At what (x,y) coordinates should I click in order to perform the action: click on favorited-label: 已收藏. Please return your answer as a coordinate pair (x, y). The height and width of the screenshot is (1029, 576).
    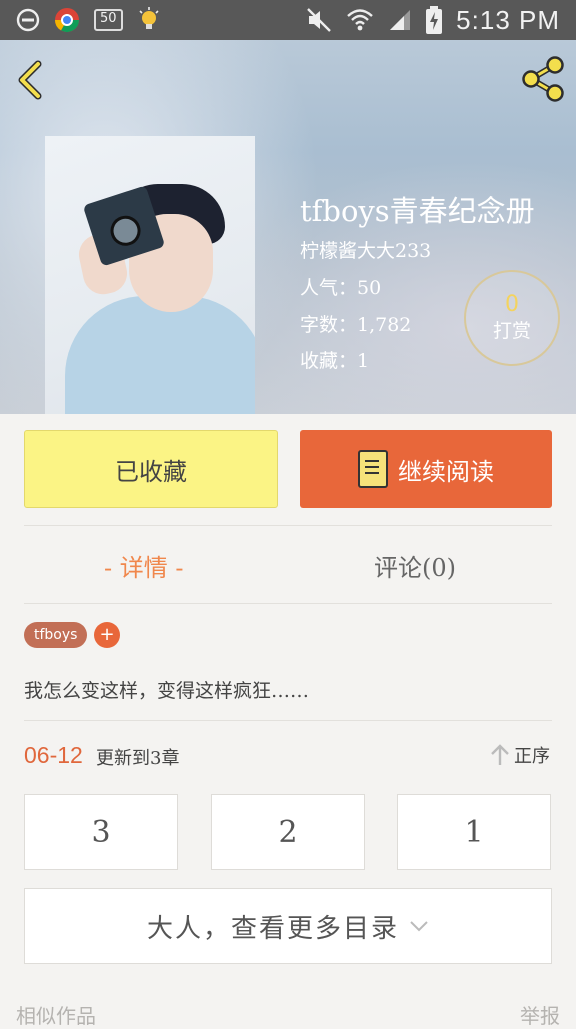
    Looking at the image, I should click on (151, 471).